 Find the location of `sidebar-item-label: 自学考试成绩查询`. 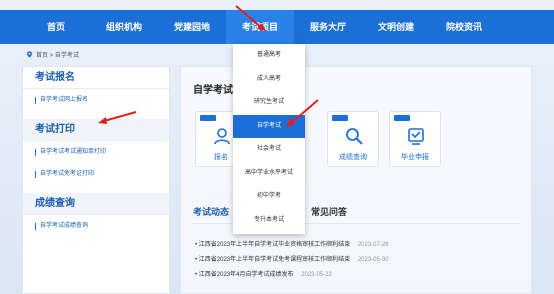

sidebar-item-label: 自学考试成绩查询 is located at coordinates (64, 226).